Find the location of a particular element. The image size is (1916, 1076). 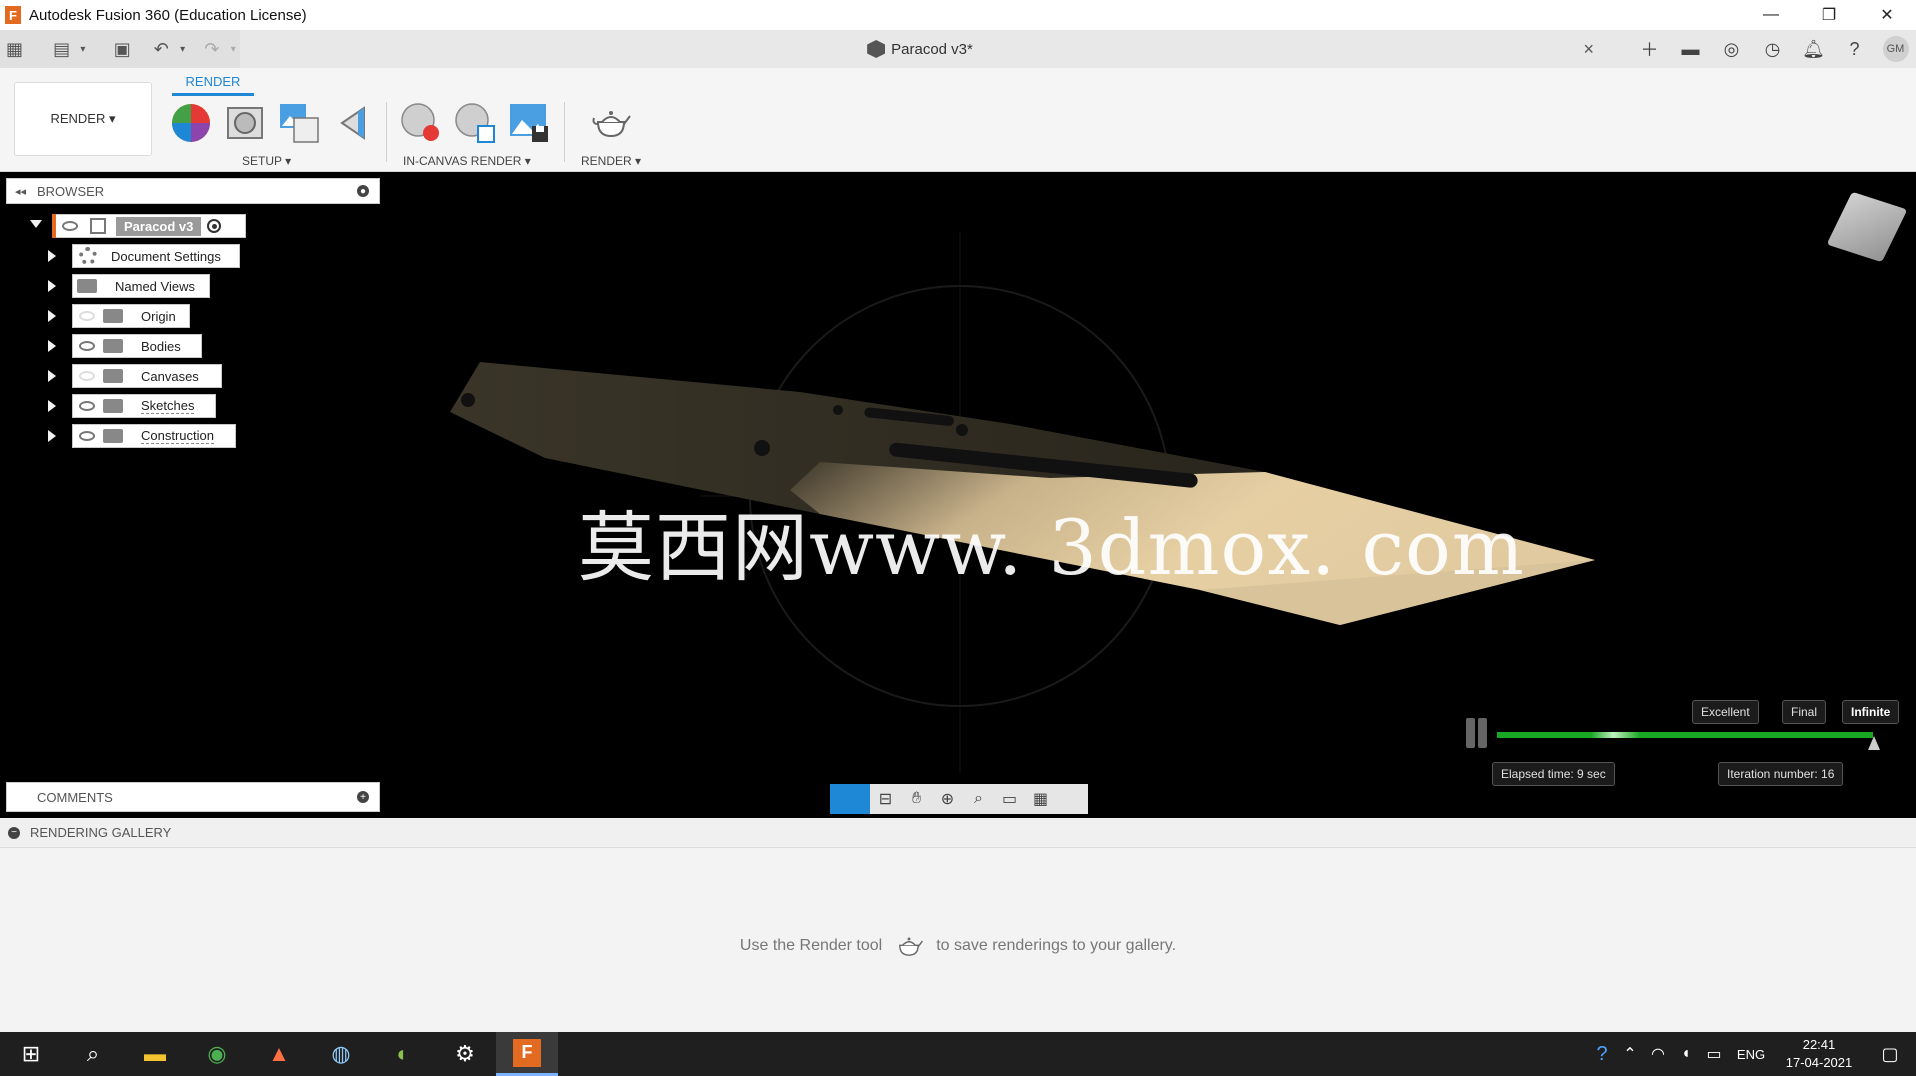

battery-icon: ▭ is located at coordinates (1714, 1054).